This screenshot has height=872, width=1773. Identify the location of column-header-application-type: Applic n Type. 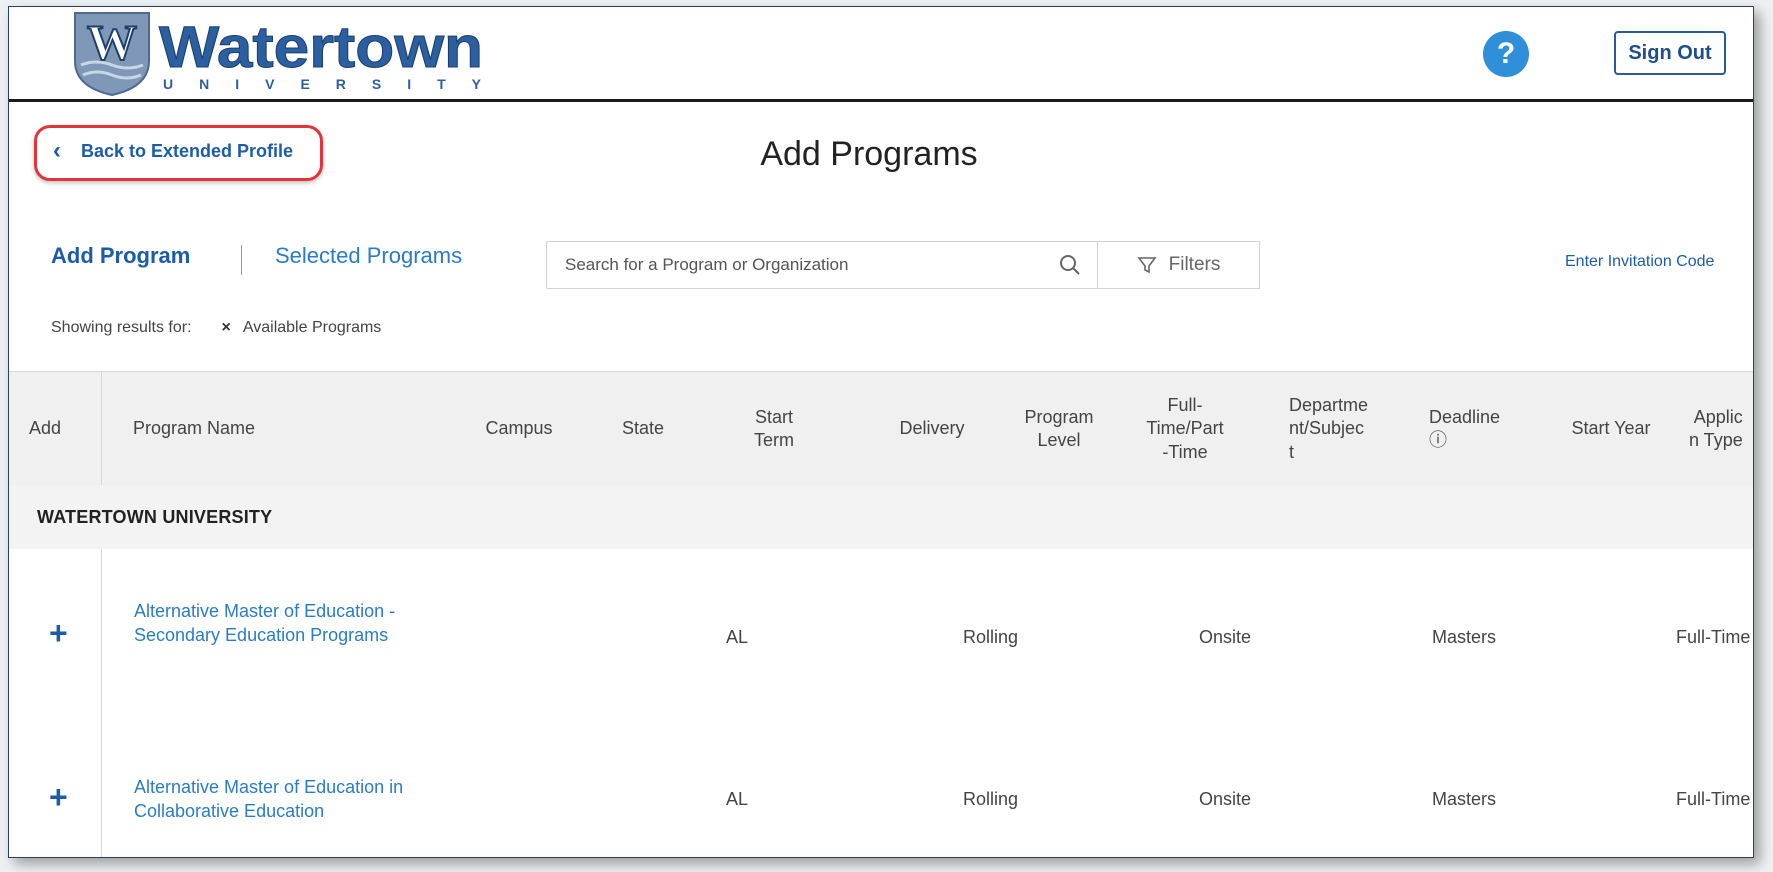
(1721, 429).